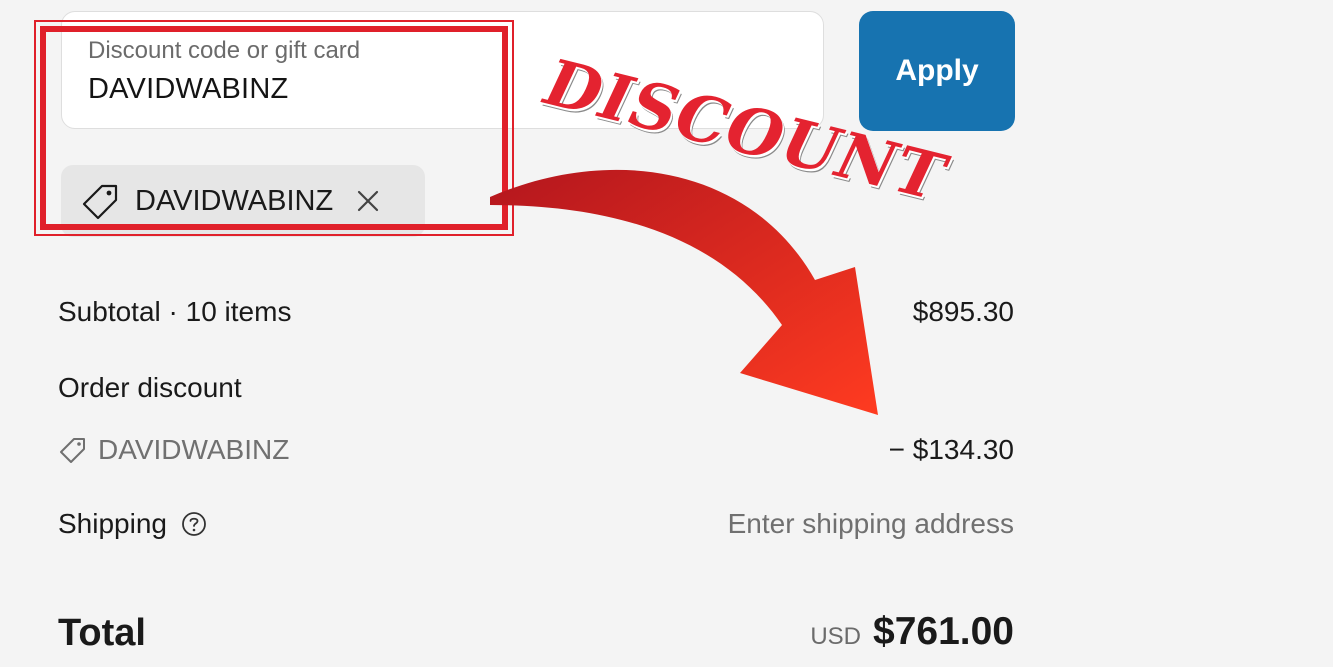  Describe the element at coordinates (274, 128) in the screenshot. I see `highlight-frame-inner` at that location.